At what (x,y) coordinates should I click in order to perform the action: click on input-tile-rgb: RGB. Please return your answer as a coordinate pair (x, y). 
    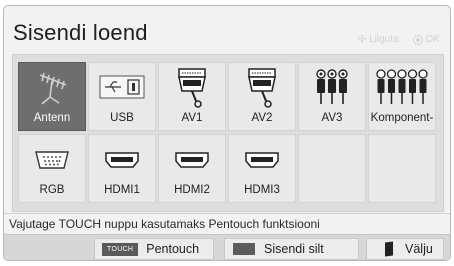
    Looking at the image, I should click on (52, 168).